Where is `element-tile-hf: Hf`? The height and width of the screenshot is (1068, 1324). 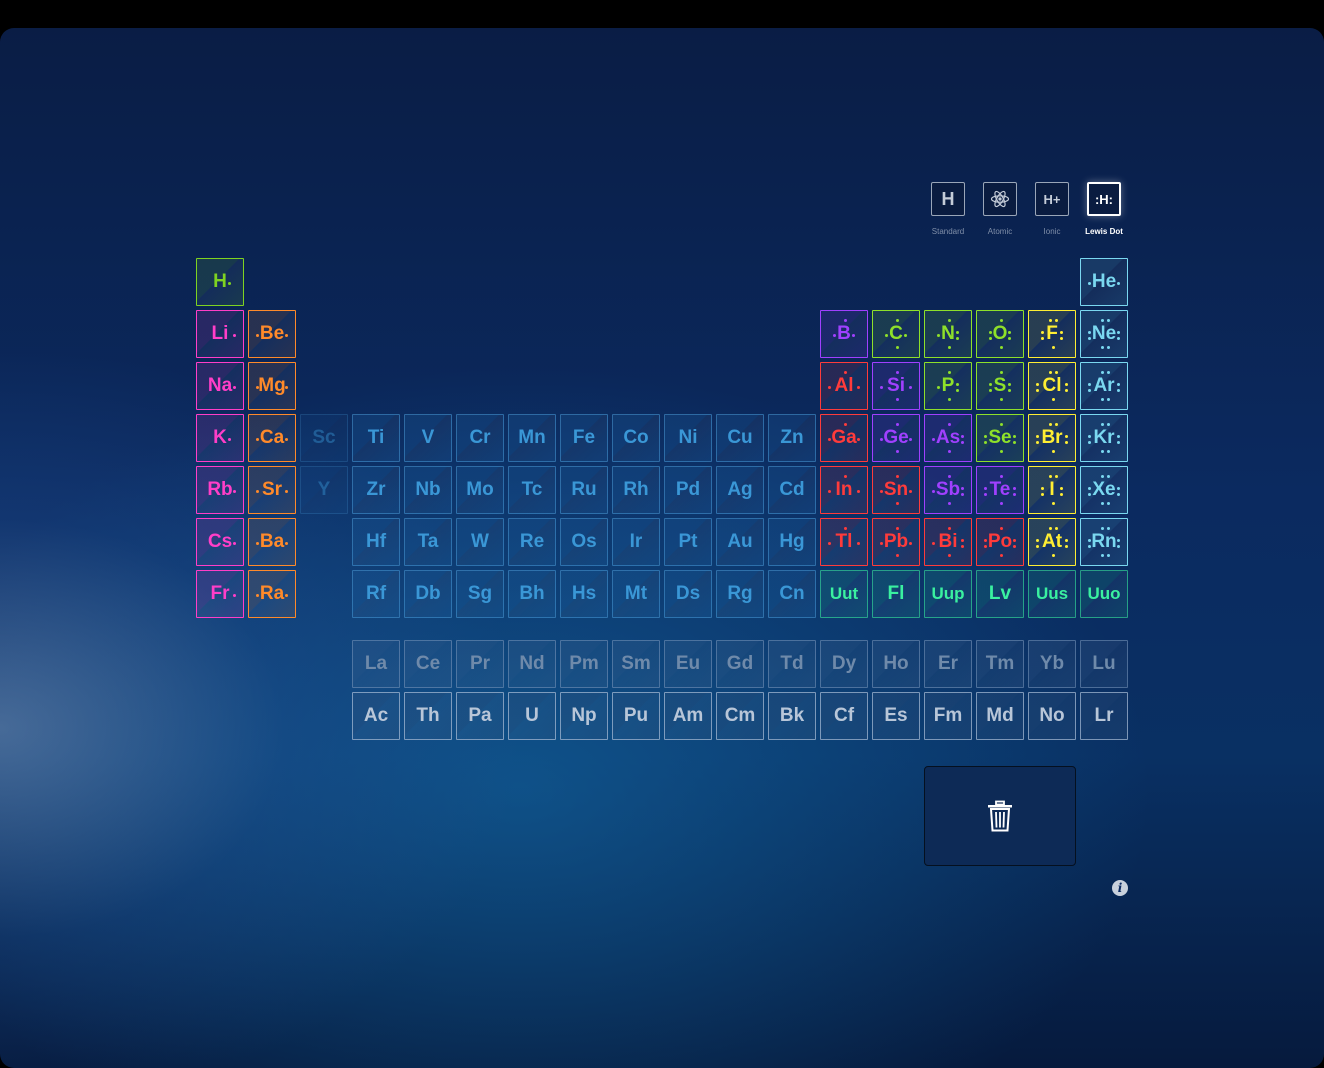 element-tile-hf: Hf is located at coordinates (376, 542).